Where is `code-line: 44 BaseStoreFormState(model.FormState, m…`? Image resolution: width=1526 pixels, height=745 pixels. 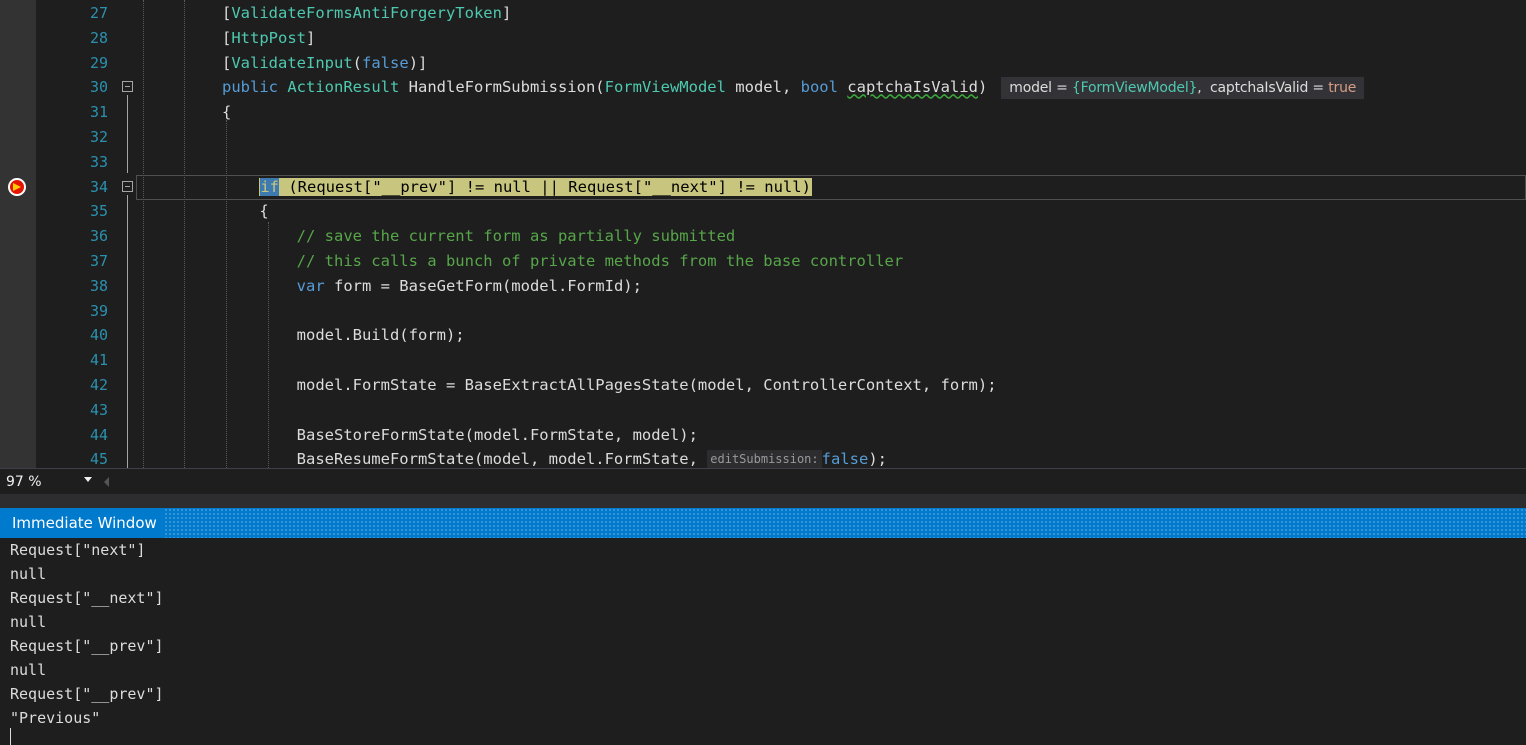 code-line: 44 BaseStoreFormState(model.FormState, m… is located at coordinates (763, 435).